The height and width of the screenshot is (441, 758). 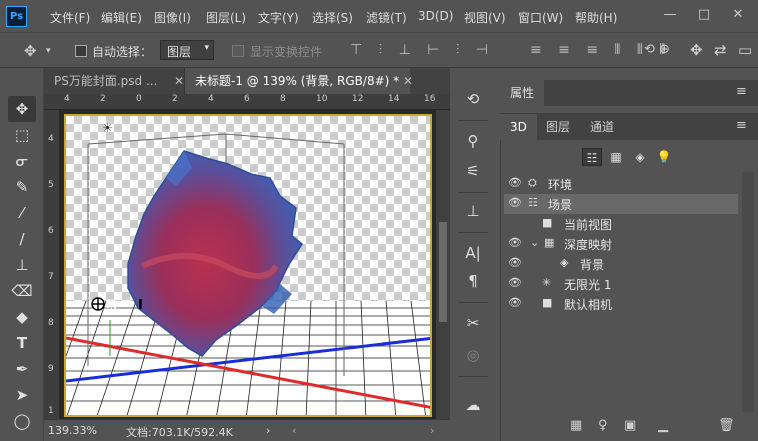 I want to click on tab-label: 未标题-1 @ 139% (背景, RGB/8#) *, so click(x=297, y=81).